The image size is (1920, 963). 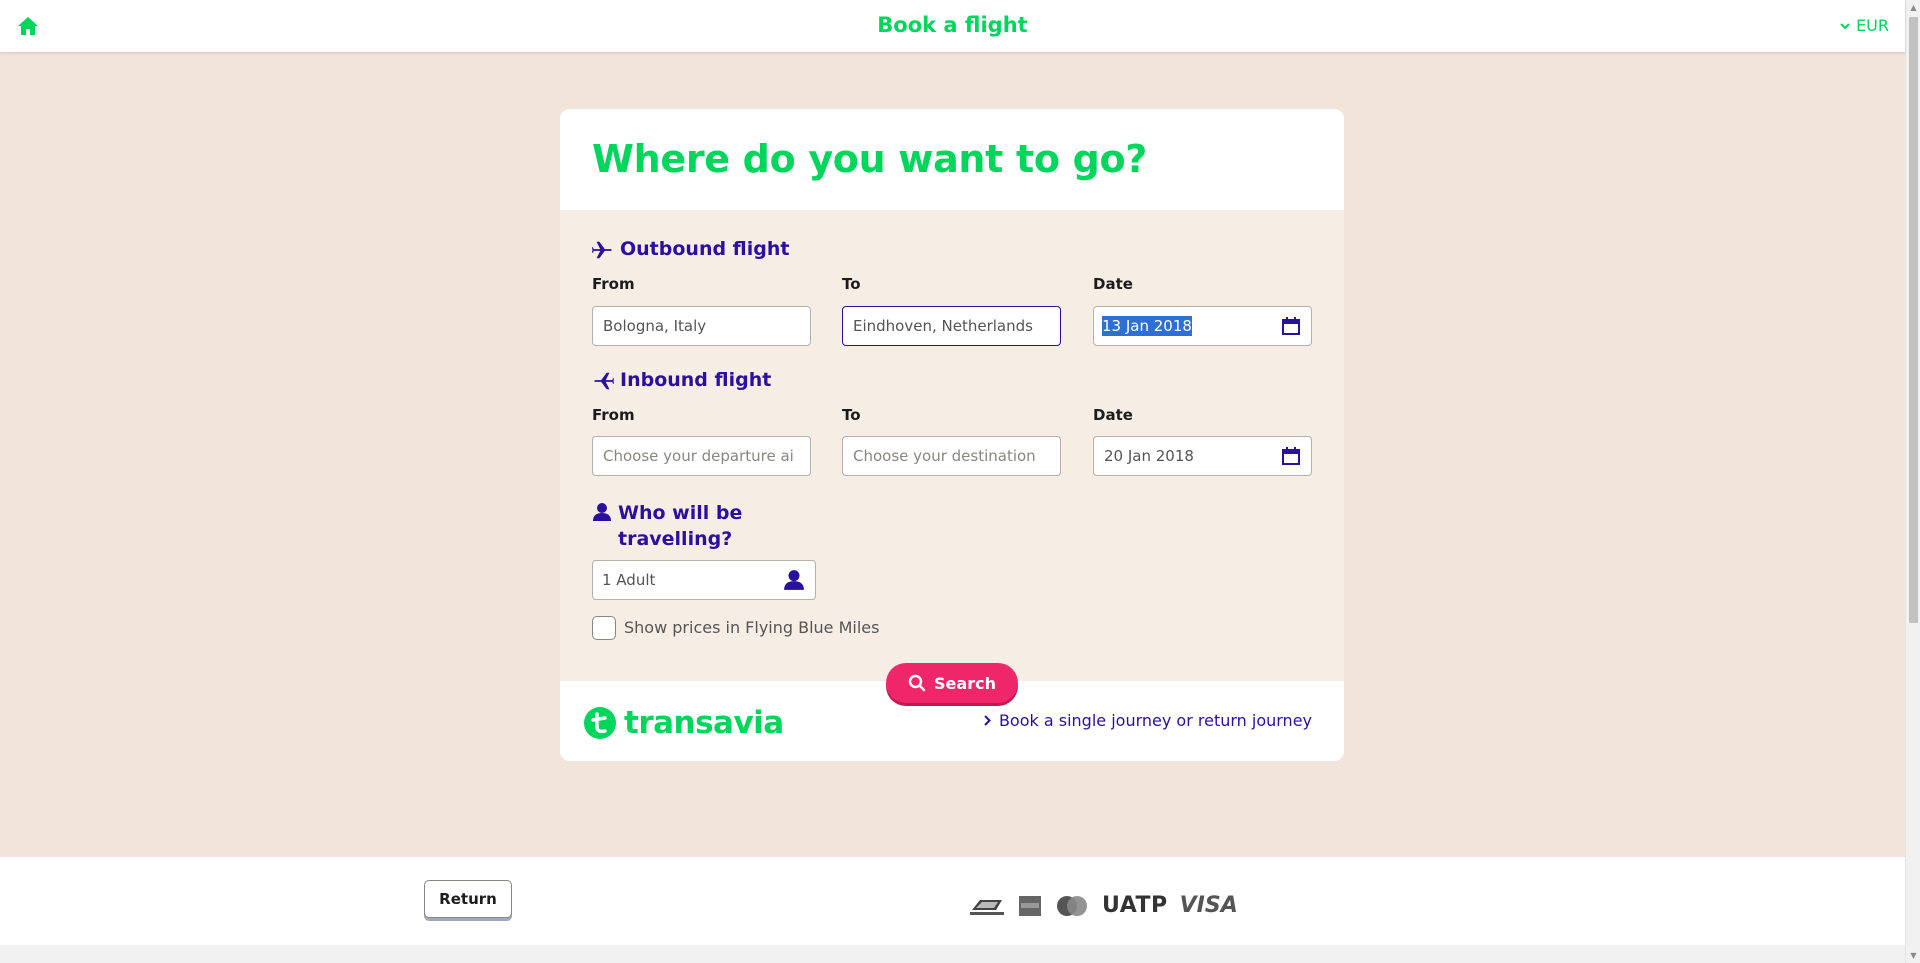 I want to click on page-title: Book a flight, so click(x=952, y=25).